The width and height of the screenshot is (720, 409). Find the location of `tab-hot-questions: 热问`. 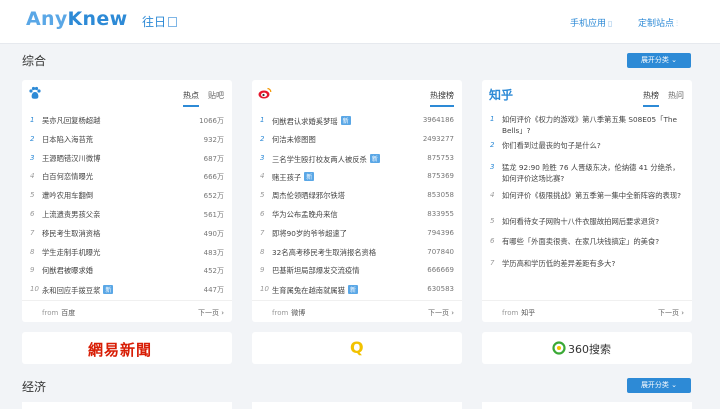

tab-hot-questions: 热问 is located at coordinates (676, 97).